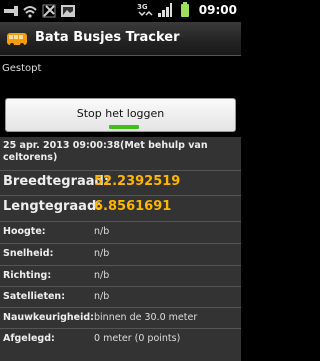 Image resolution: width=320 pixels, height=361 pixels. What do you see at coordinates (120, 253) in the screenshot?
I see `speed-row: Snelheid: n/b` at bounding box center [120, 253].